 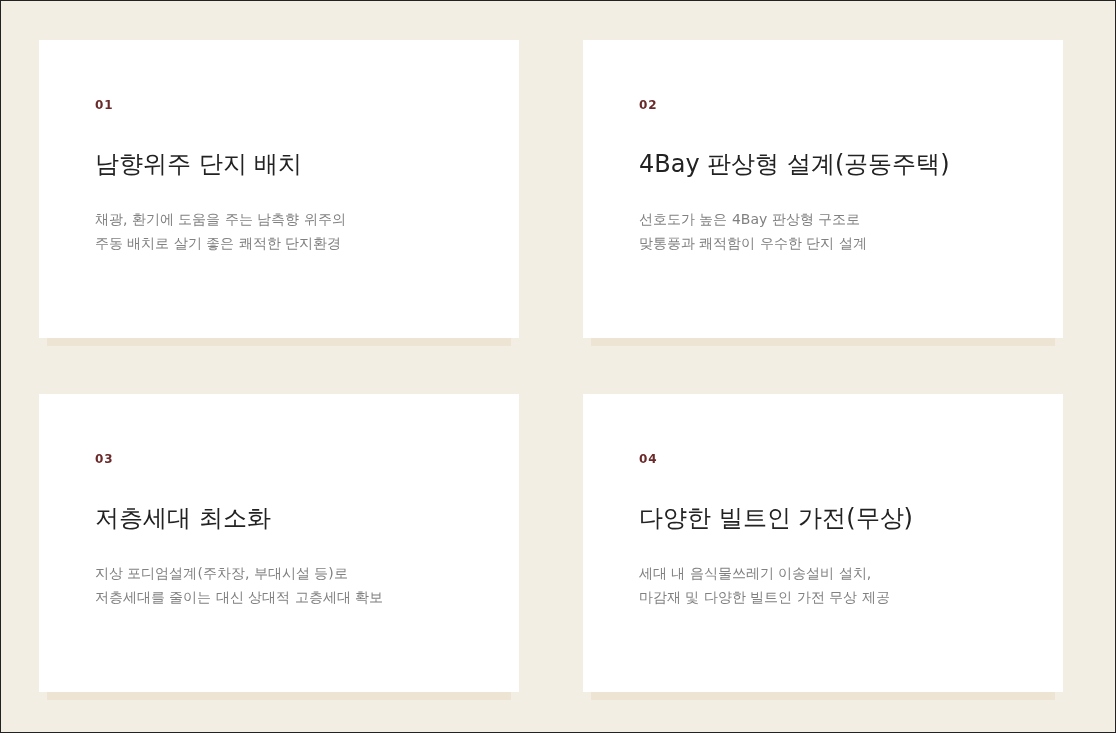 What do you see at coordinates (776, 518) in the screenshot?
I see `feature-title: 다양한 빌트인 가전(무상)` at bounding box center [776, 518].